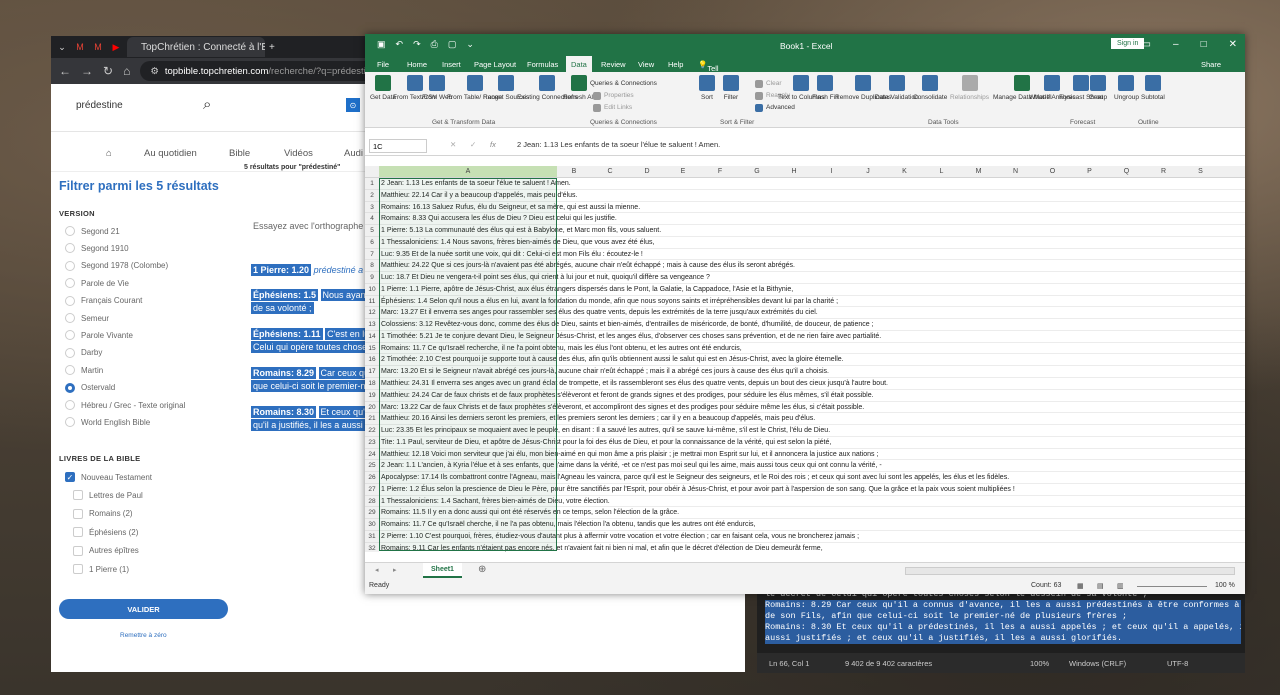  Describe the element at coordinates (904, 171) in the screenshot. I see `column-header: K` at that location.